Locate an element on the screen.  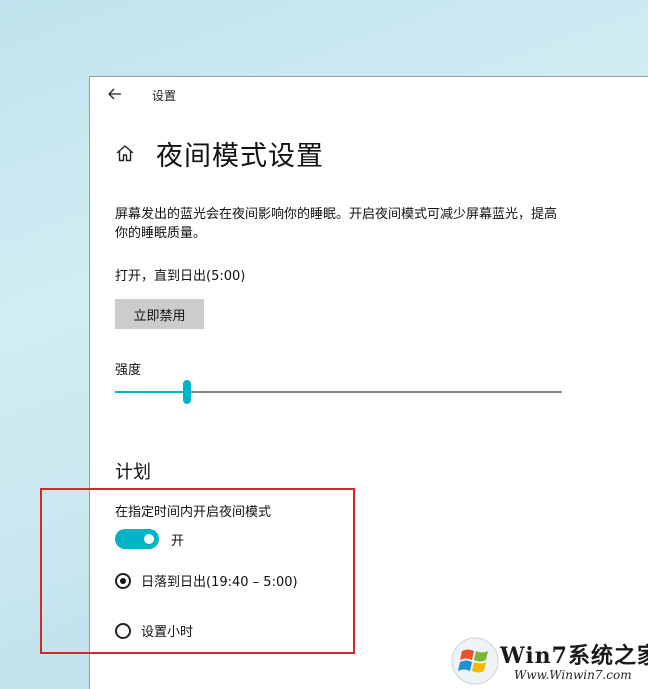
watermark: Win7系统之家 Www.Winwin7.com is located at coordinates (548, 660).